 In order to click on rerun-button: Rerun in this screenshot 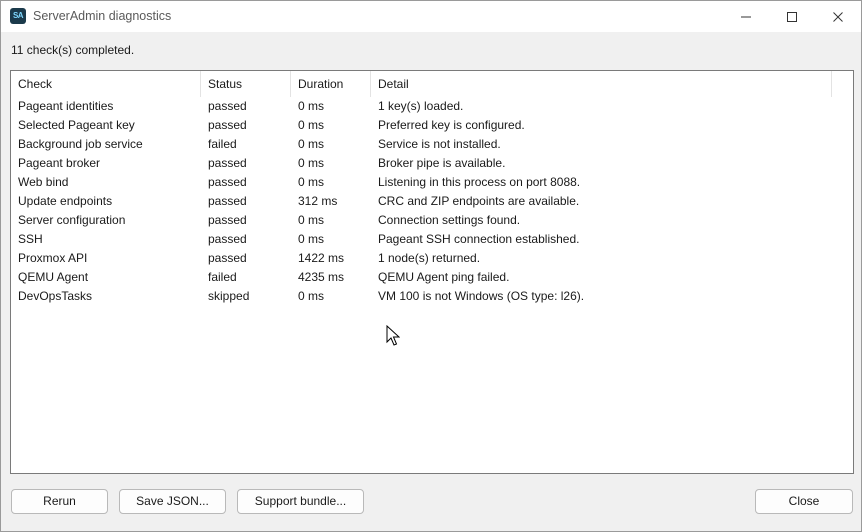, I will do `click(59, 501)`.